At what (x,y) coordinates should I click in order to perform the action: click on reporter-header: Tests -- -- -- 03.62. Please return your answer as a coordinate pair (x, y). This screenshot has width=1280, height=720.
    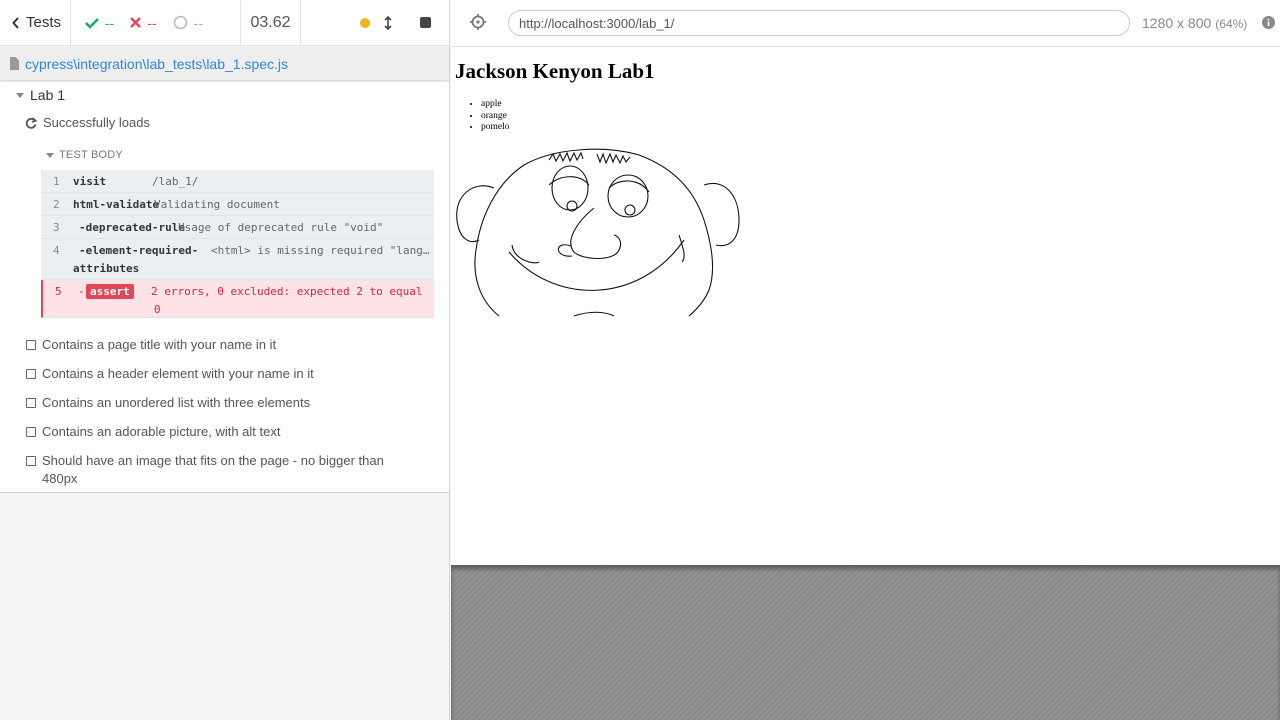
    Looking at the image, I should click on (224, 23).